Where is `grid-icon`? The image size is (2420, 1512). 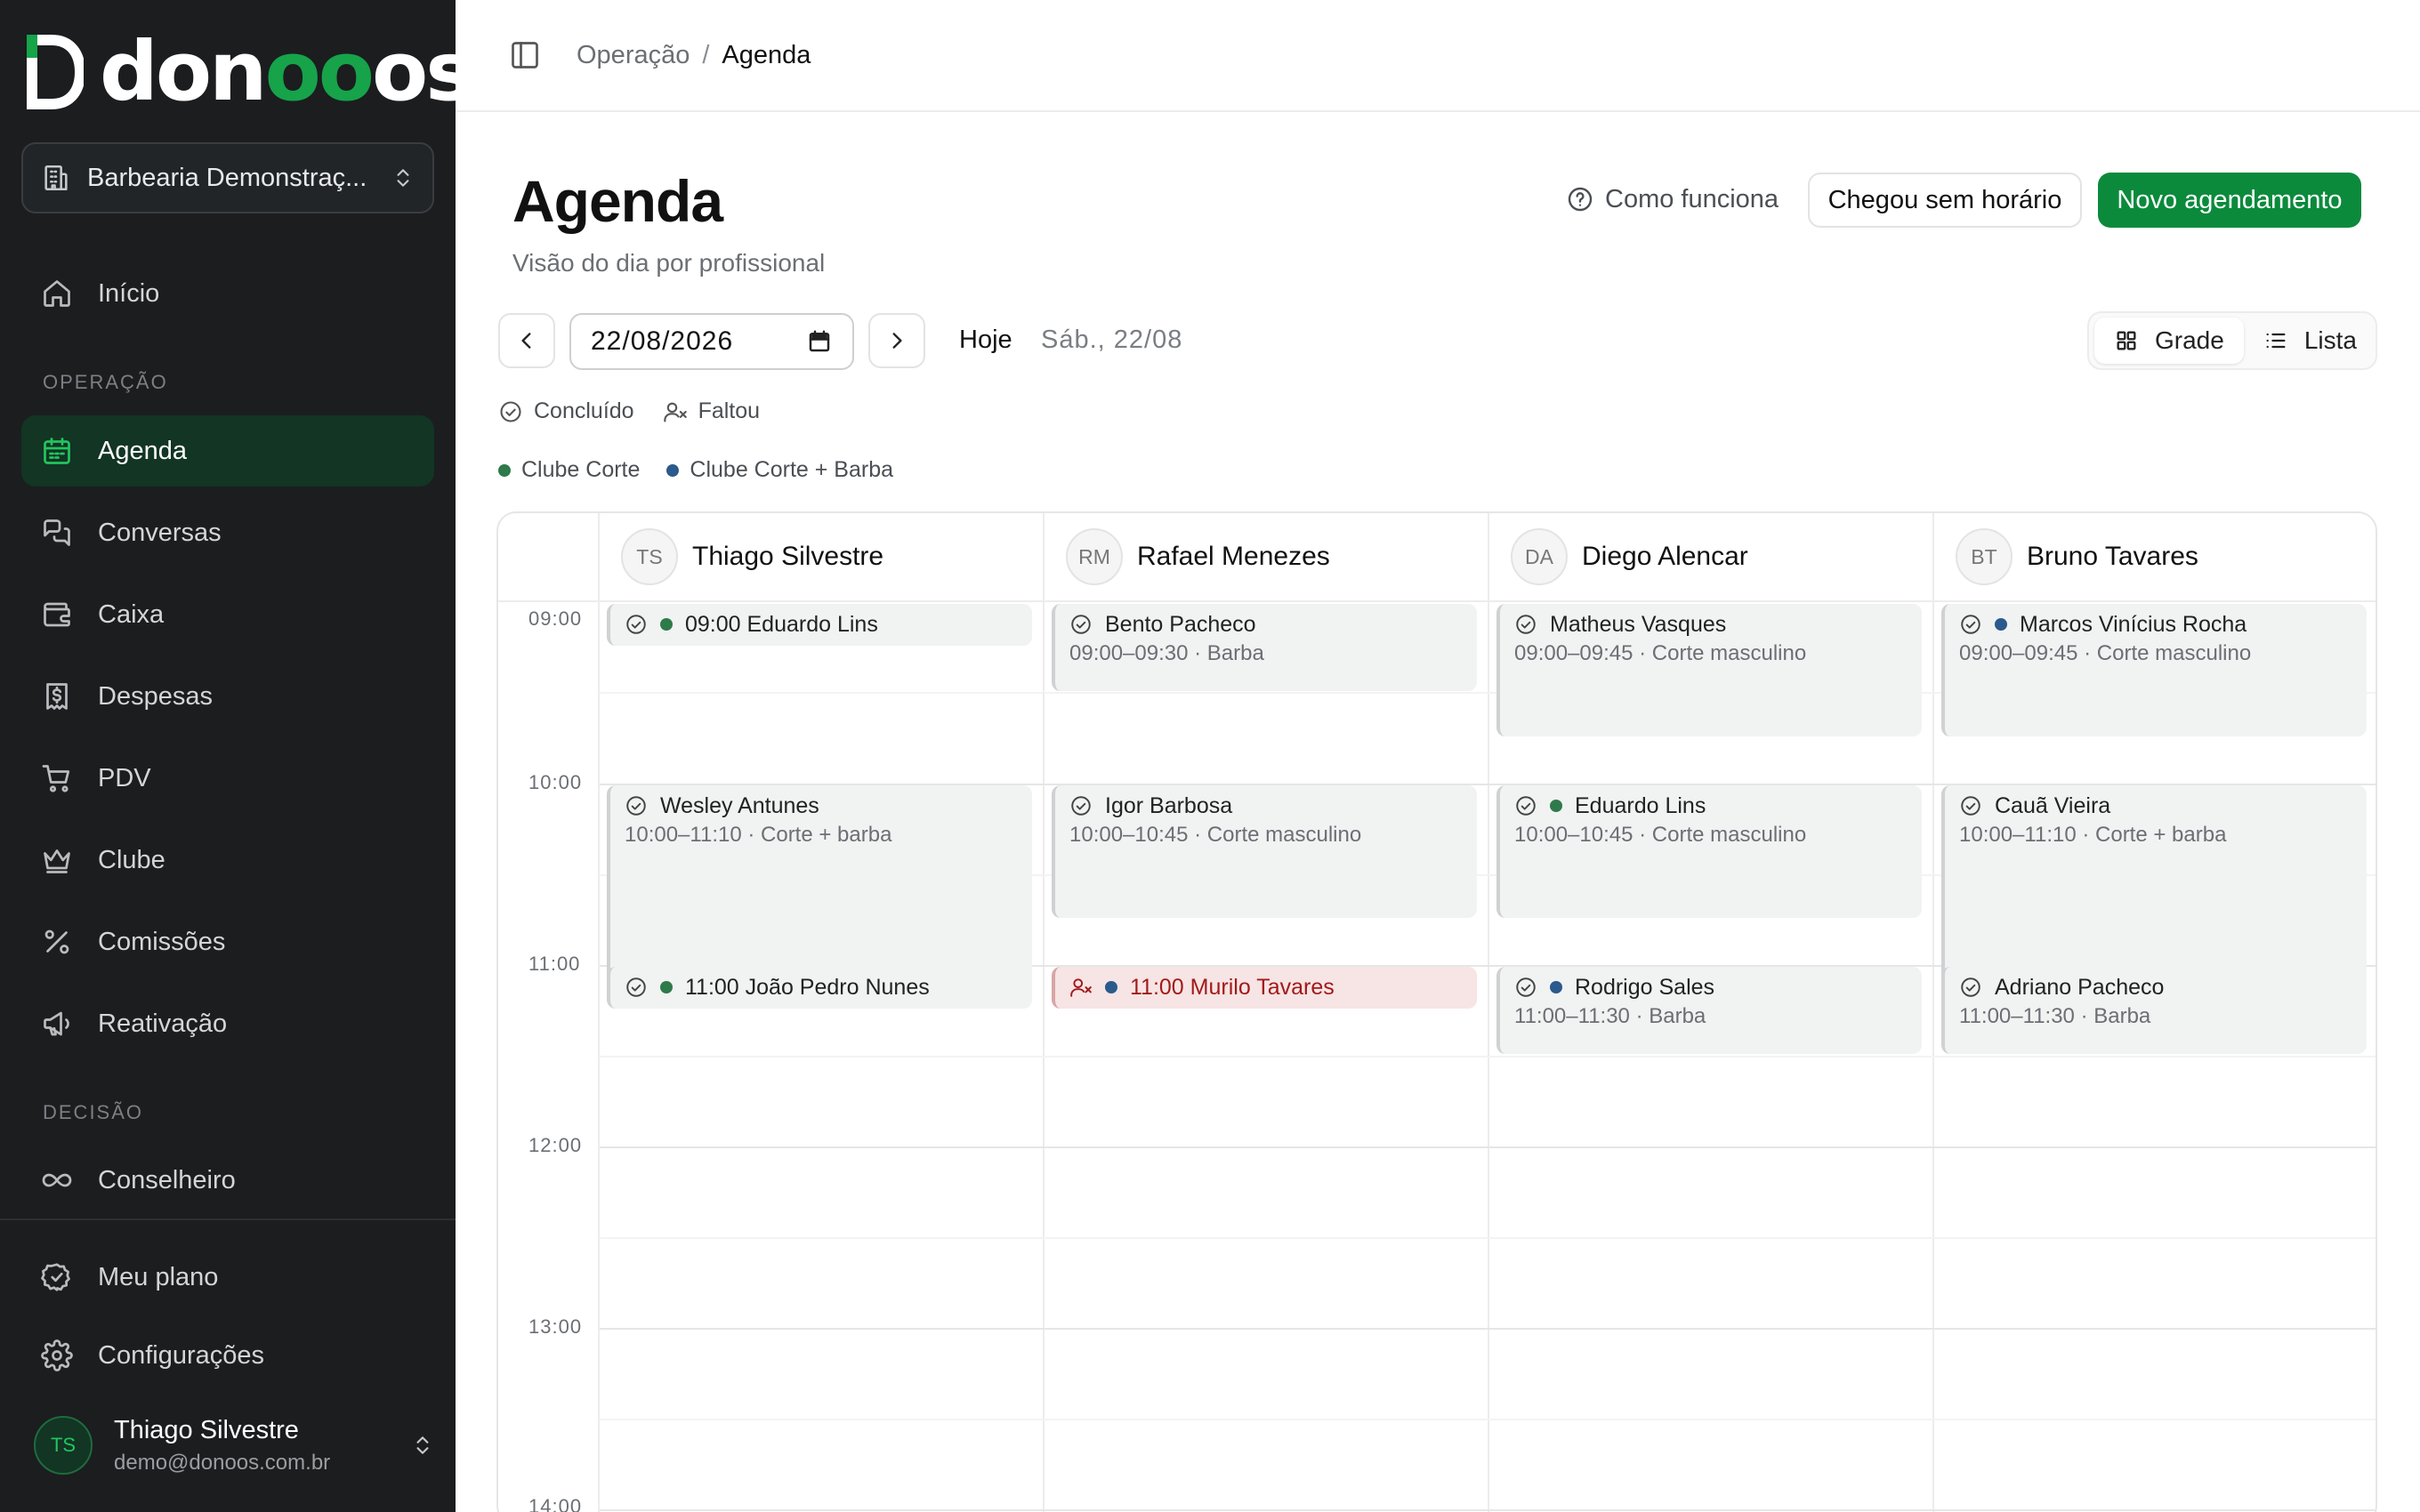
grid-icon is located at coordinates (2126, 341).